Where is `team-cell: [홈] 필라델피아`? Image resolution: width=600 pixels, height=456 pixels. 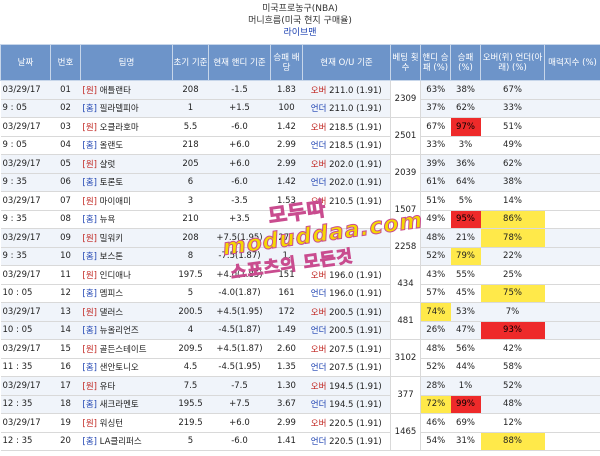
team-cell: [홈] 필라델피아 is located at coordinates (126, 108).